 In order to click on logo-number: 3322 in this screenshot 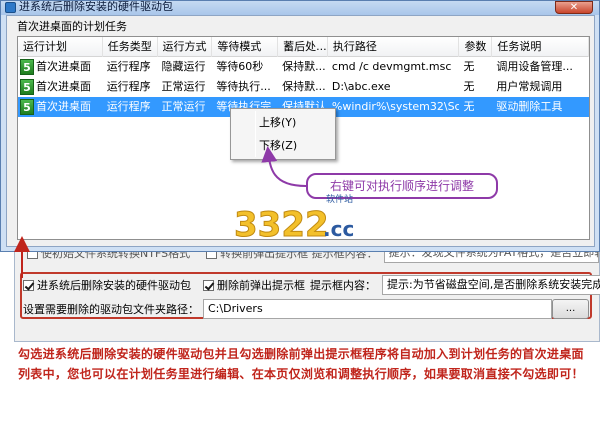, I will do `click(281, 225)`.